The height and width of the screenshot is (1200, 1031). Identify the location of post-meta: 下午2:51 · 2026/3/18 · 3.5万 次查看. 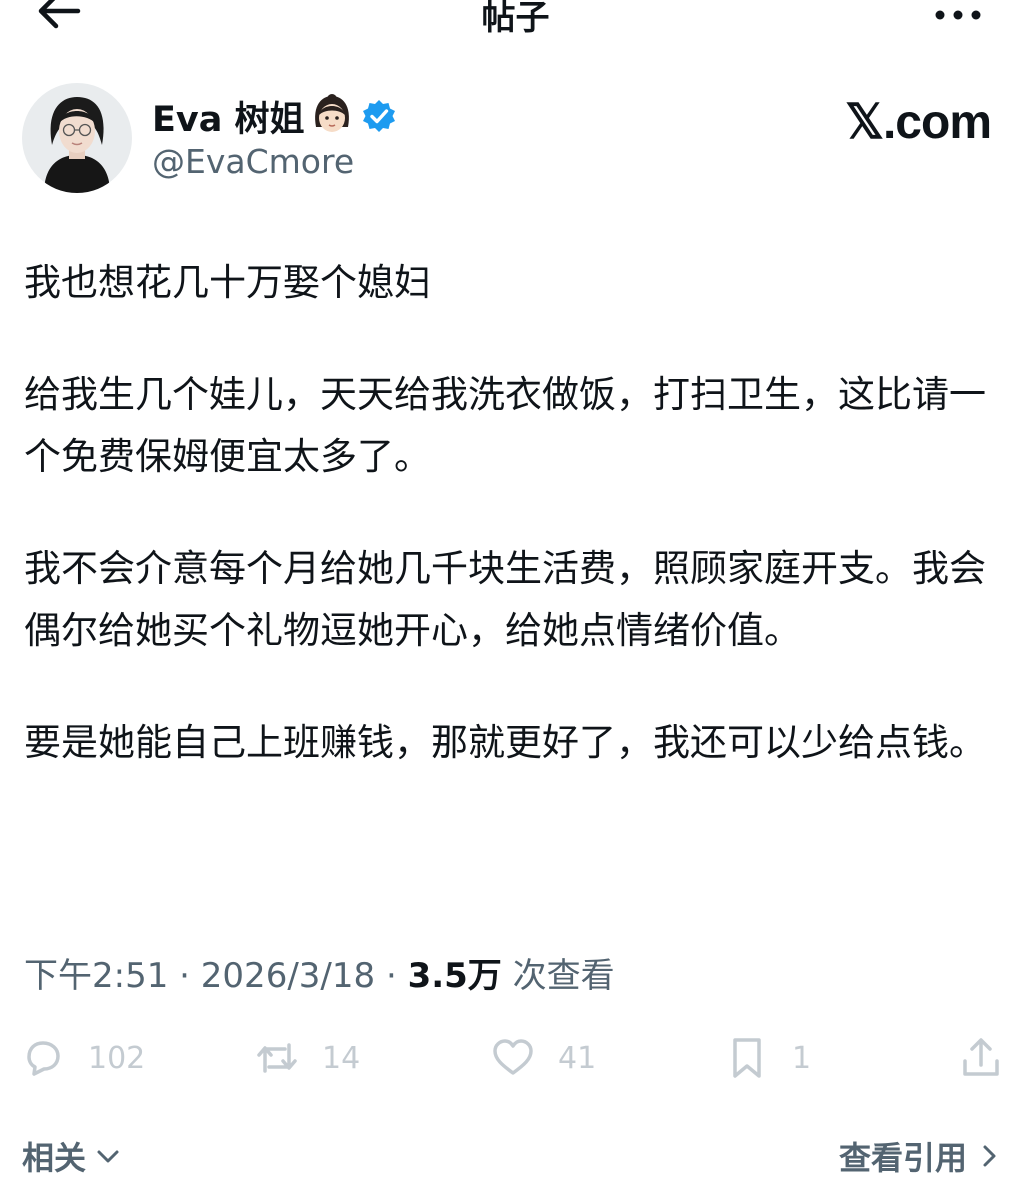
(319, 972).